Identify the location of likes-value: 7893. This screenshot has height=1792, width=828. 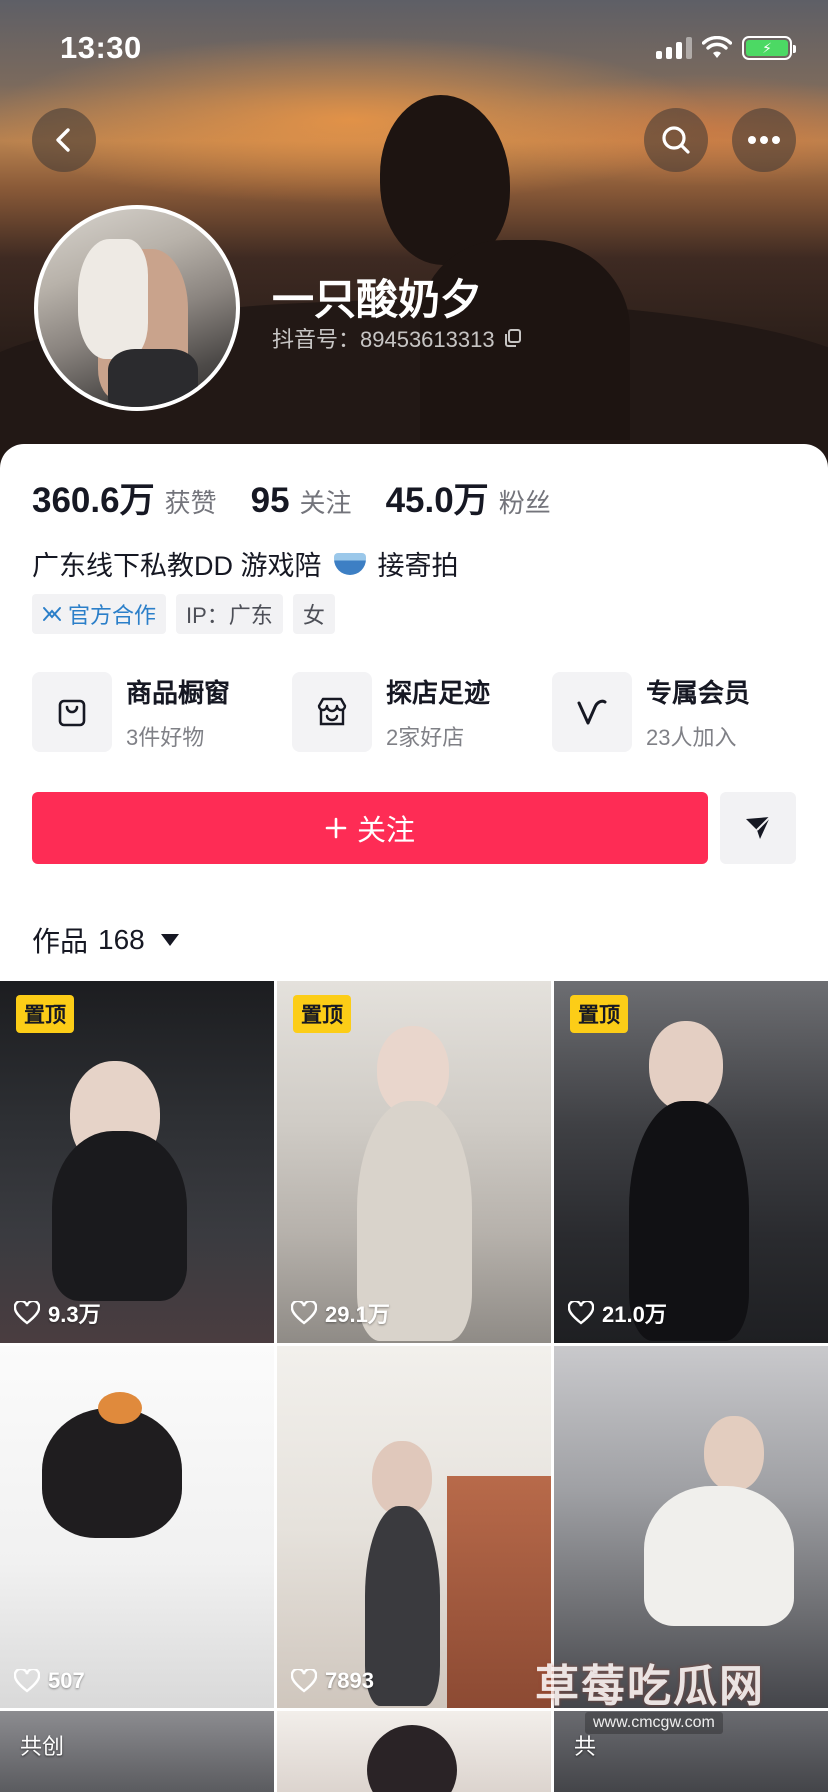
(349, 1680).